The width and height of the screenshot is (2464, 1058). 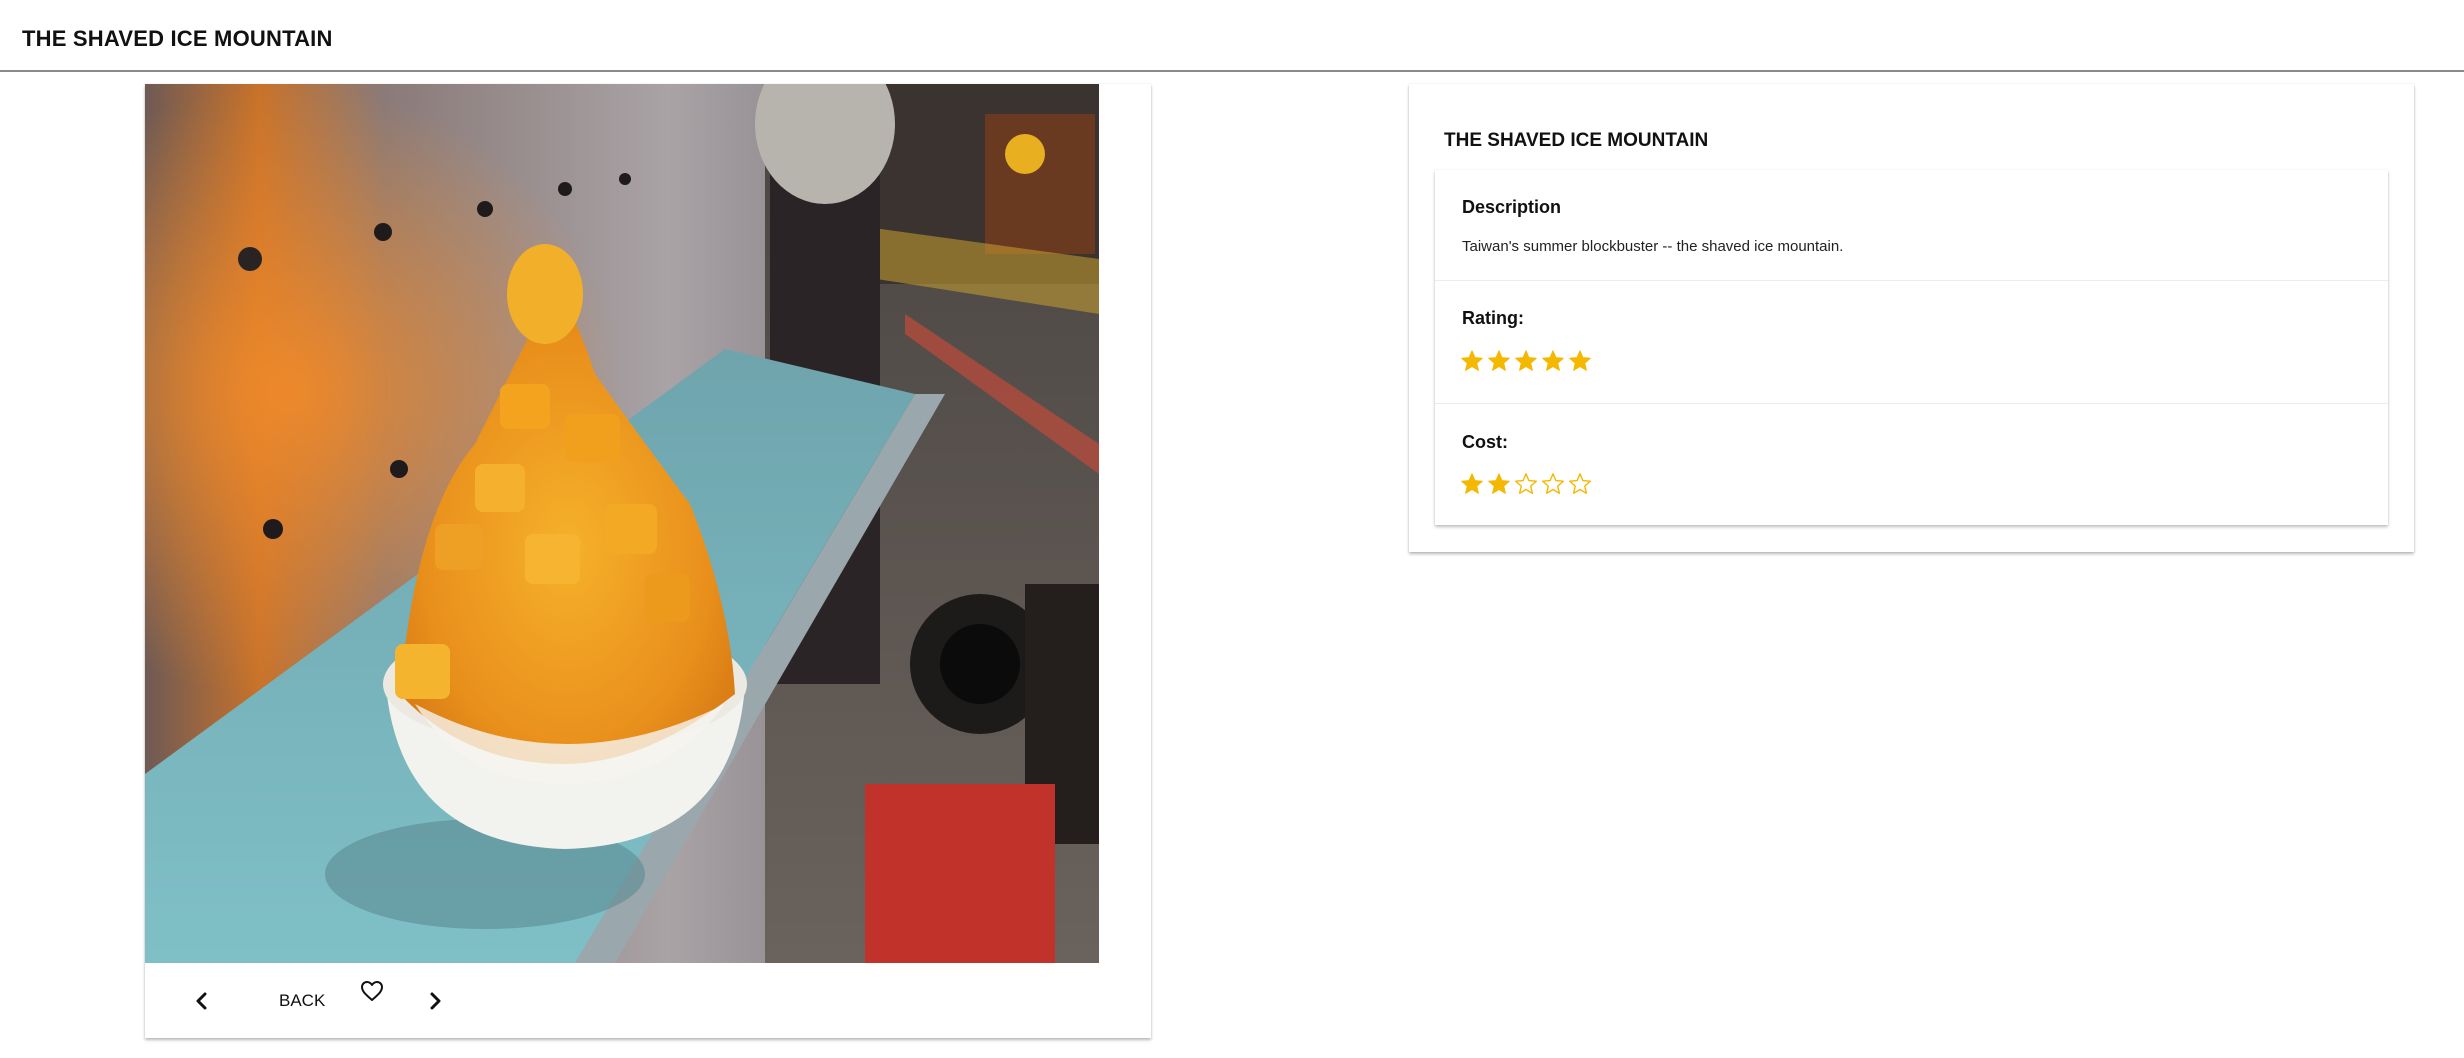 I want to click on favorite-button, so click(x=372, y=991).